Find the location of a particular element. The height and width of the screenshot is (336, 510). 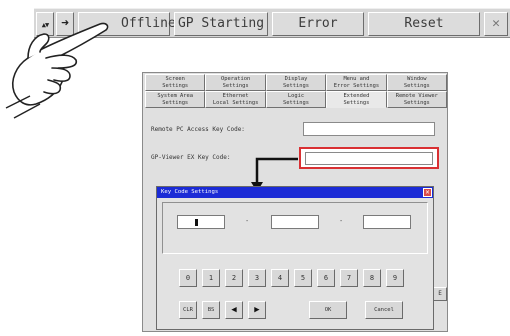

key-6: 6 is located at coordinates (326, 278).